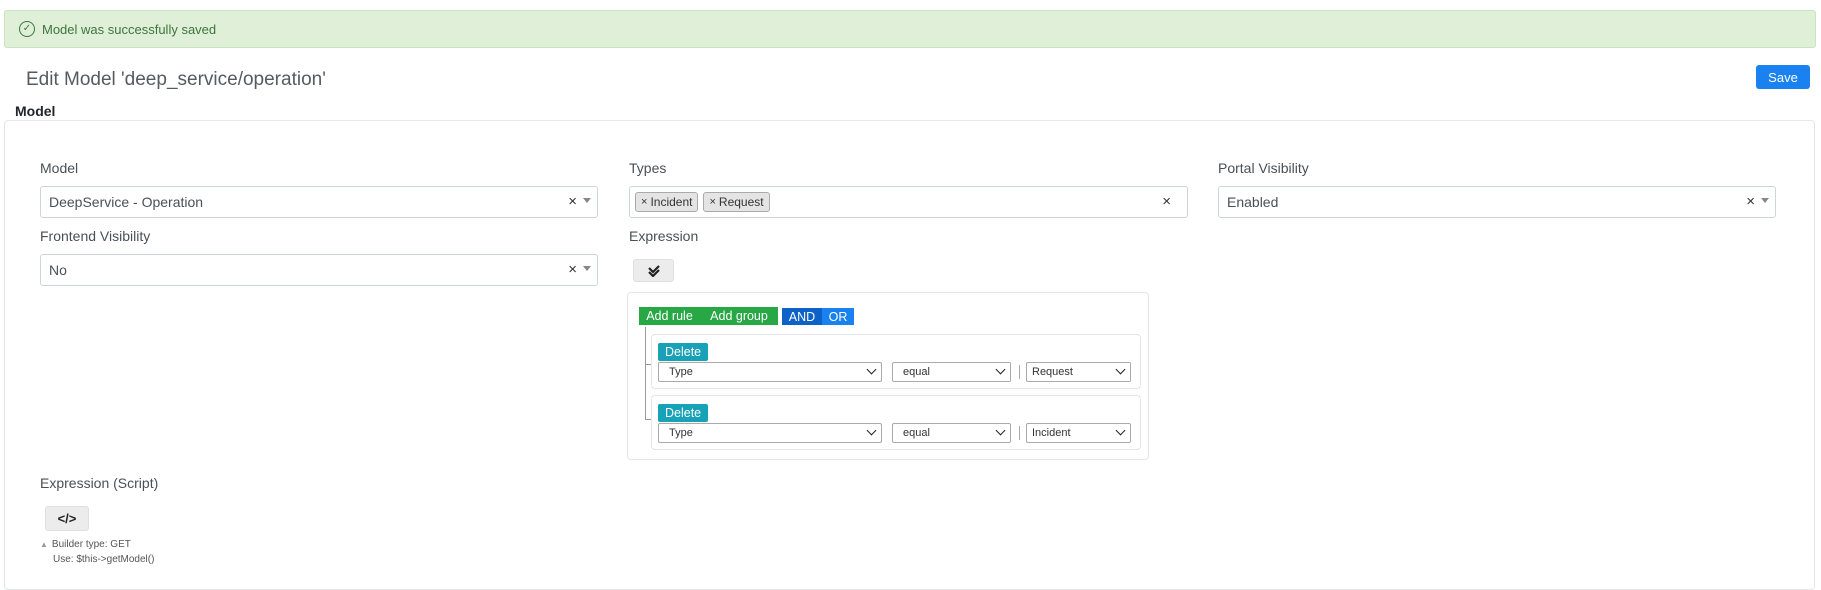 The image size is (1821, 590). Describe the element at coordinates (319, 270) in the screenshot. I see `frontend-visibility-select: No ×` at that location.